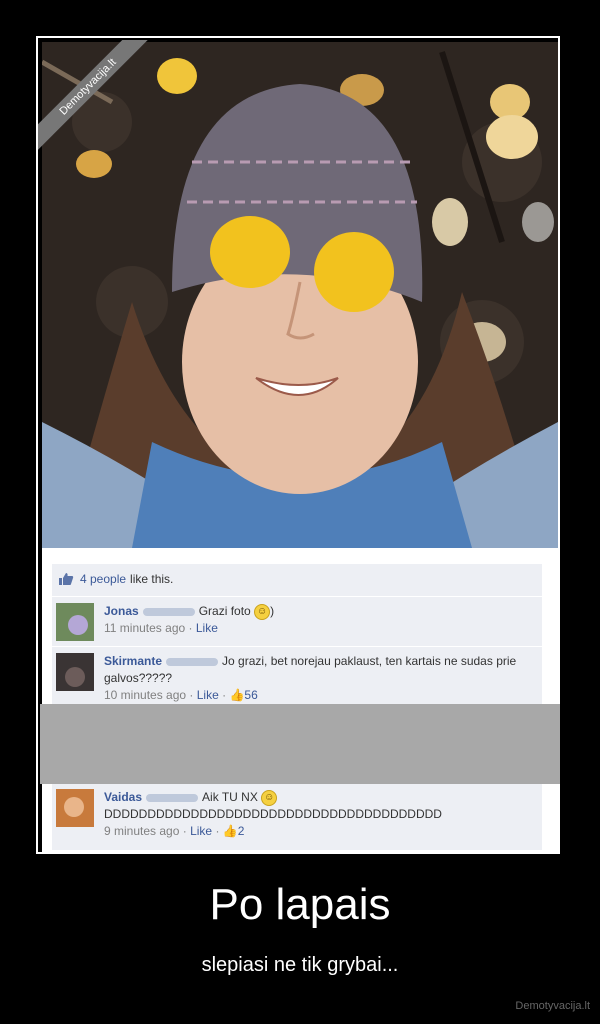  What do you see at coordinates (145, 695) in the screenshot?
I see `comment-time: 10 minutes ago` at bounding box center [145, 695].